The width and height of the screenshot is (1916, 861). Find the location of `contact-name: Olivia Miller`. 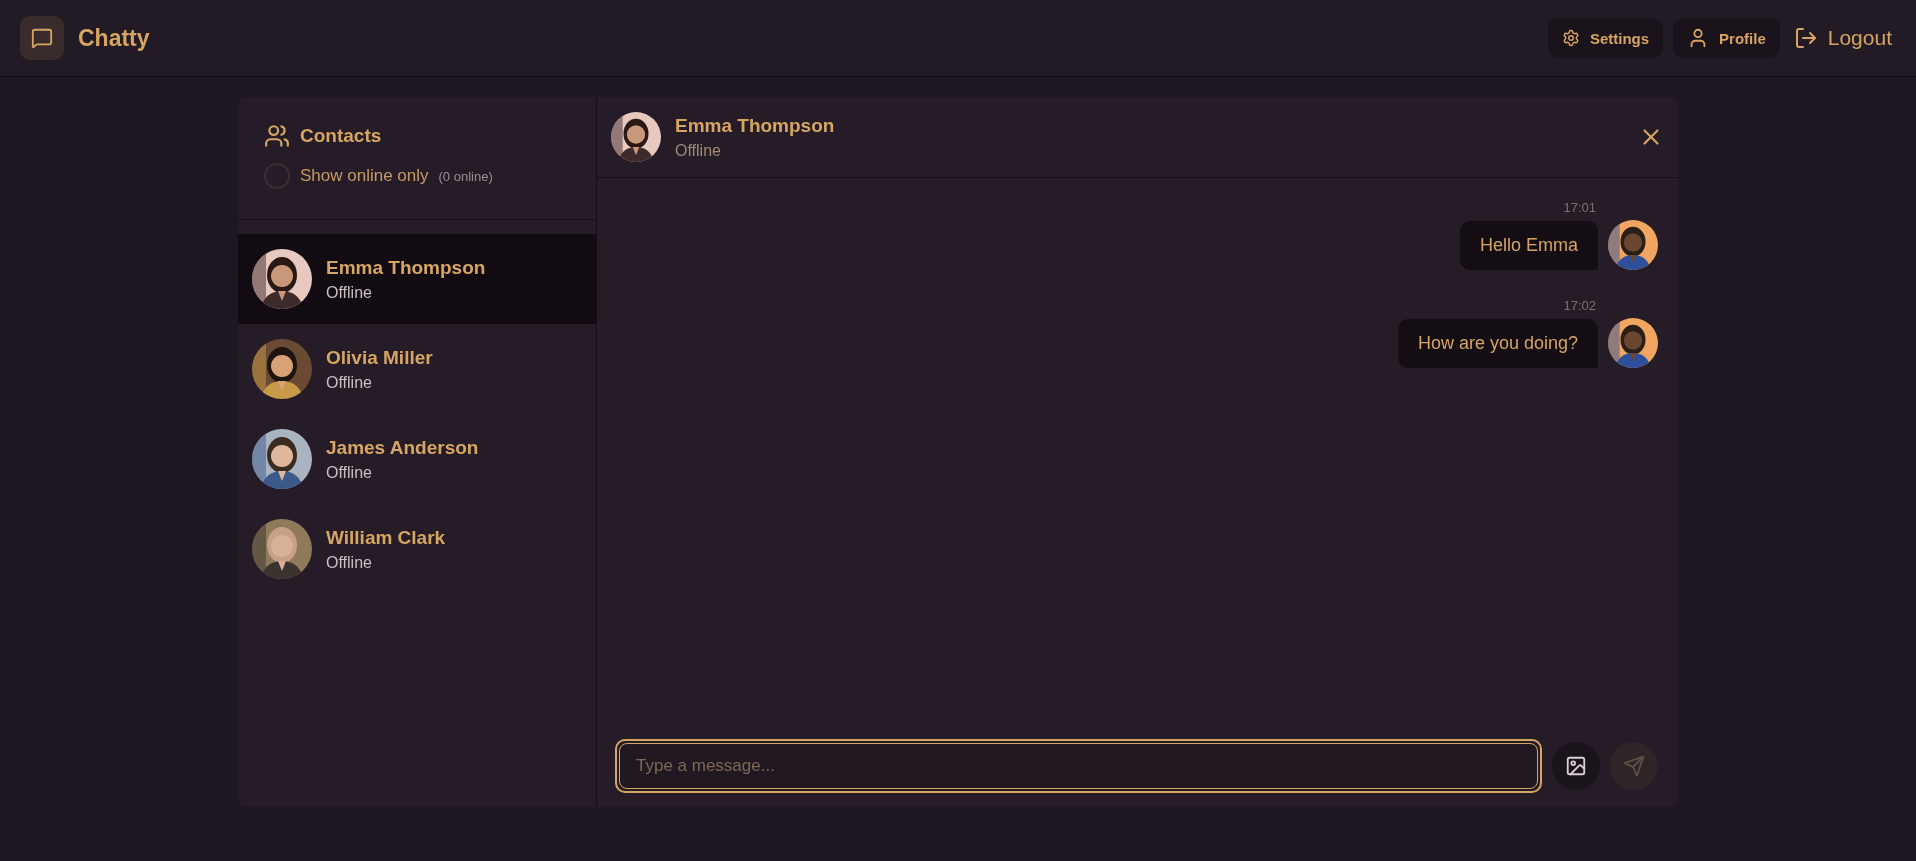

contact-name: Olivia Miller is located at coordinates (379, 357).